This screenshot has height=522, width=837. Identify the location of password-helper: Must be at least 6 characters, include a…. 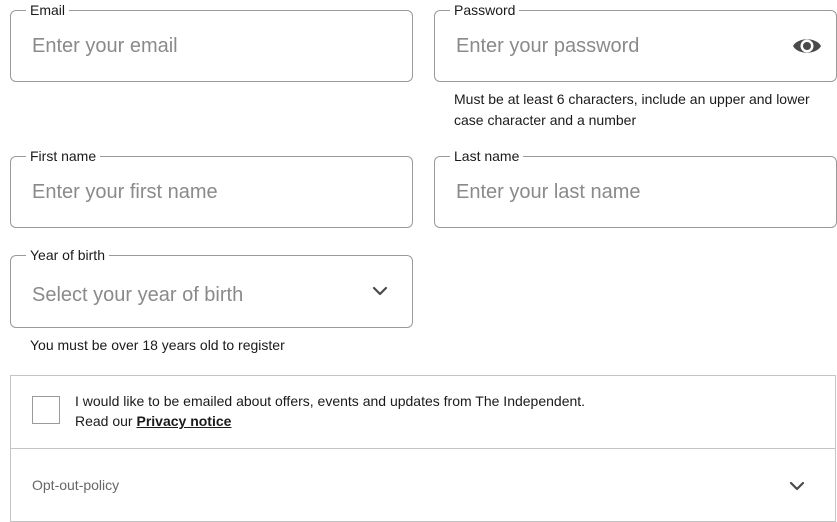
(632, 109).